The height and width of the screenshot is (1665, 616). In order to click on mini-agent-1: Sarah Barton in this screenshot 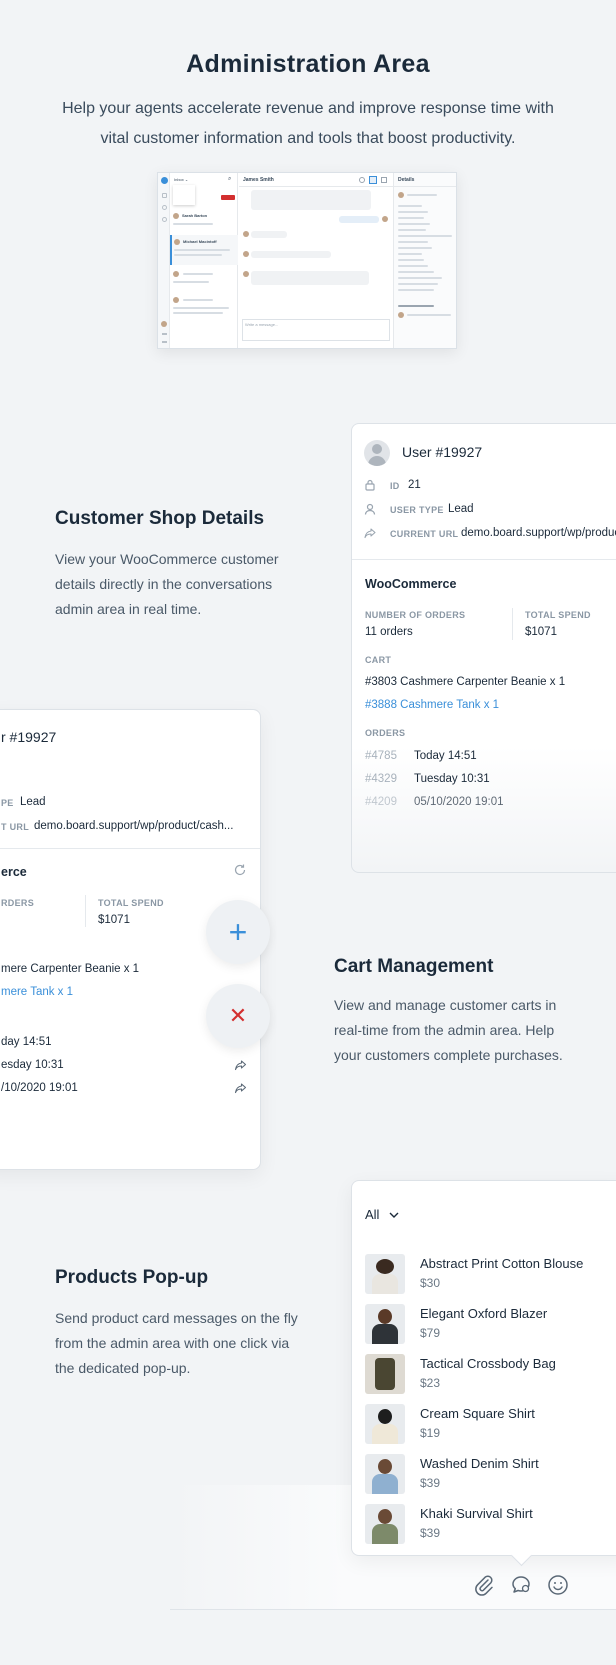, I will do `click(195, 215)`.